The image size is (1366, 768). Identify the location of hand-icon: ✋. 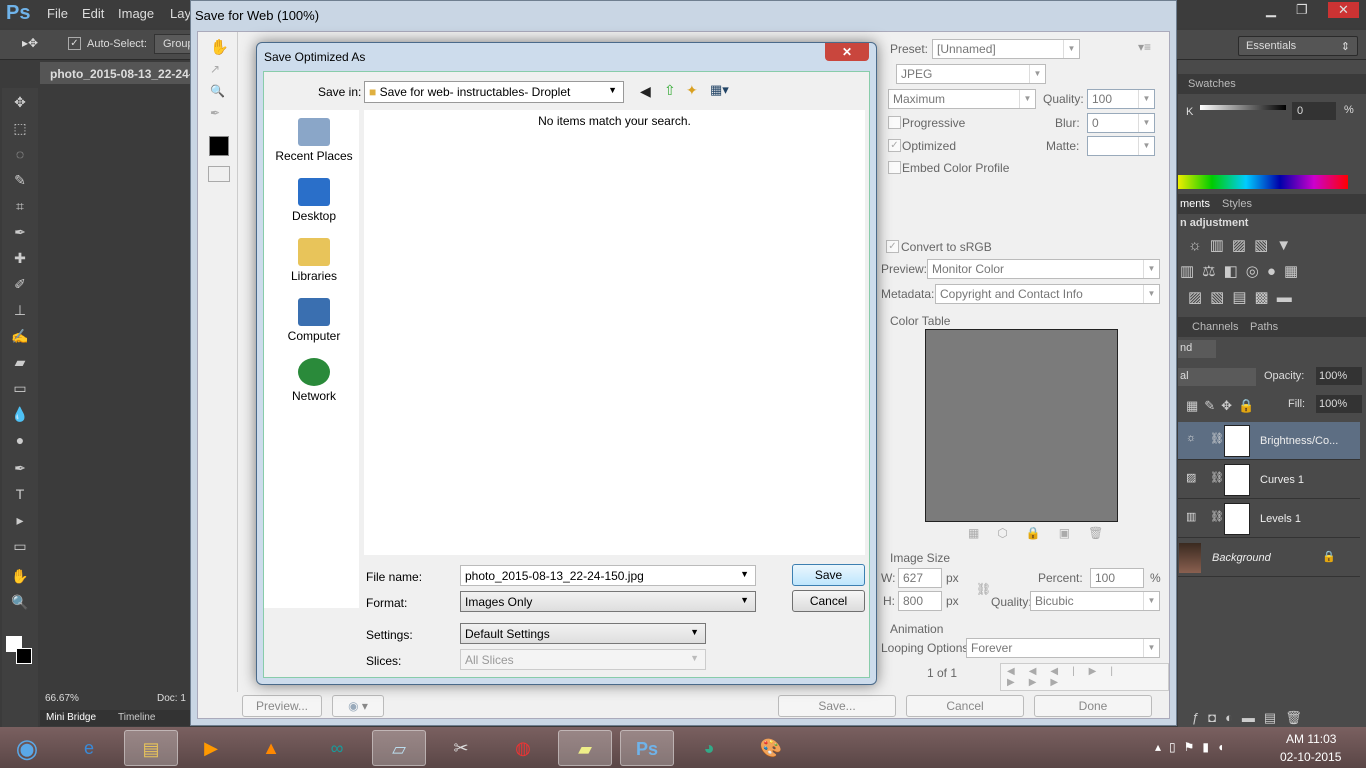
(20, 578).